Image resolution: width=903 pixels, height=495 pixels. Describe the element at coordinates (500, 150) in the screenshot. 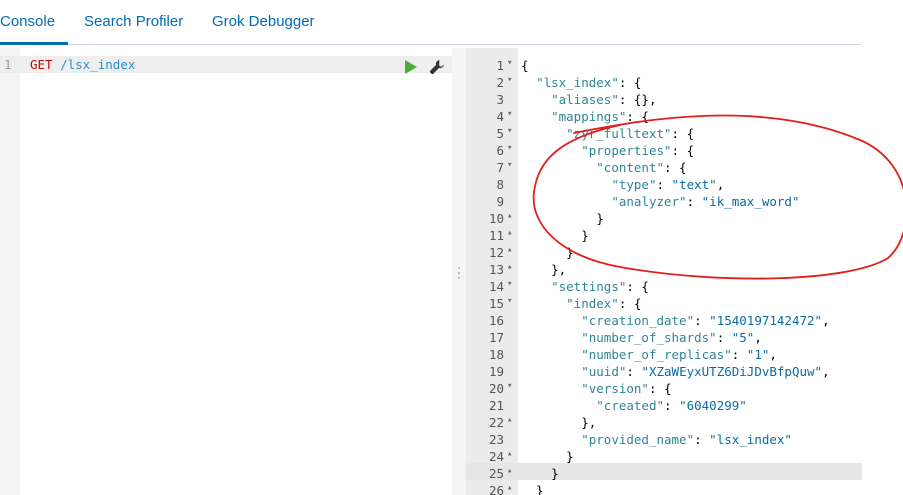

I see `line-number: 6` at that location.